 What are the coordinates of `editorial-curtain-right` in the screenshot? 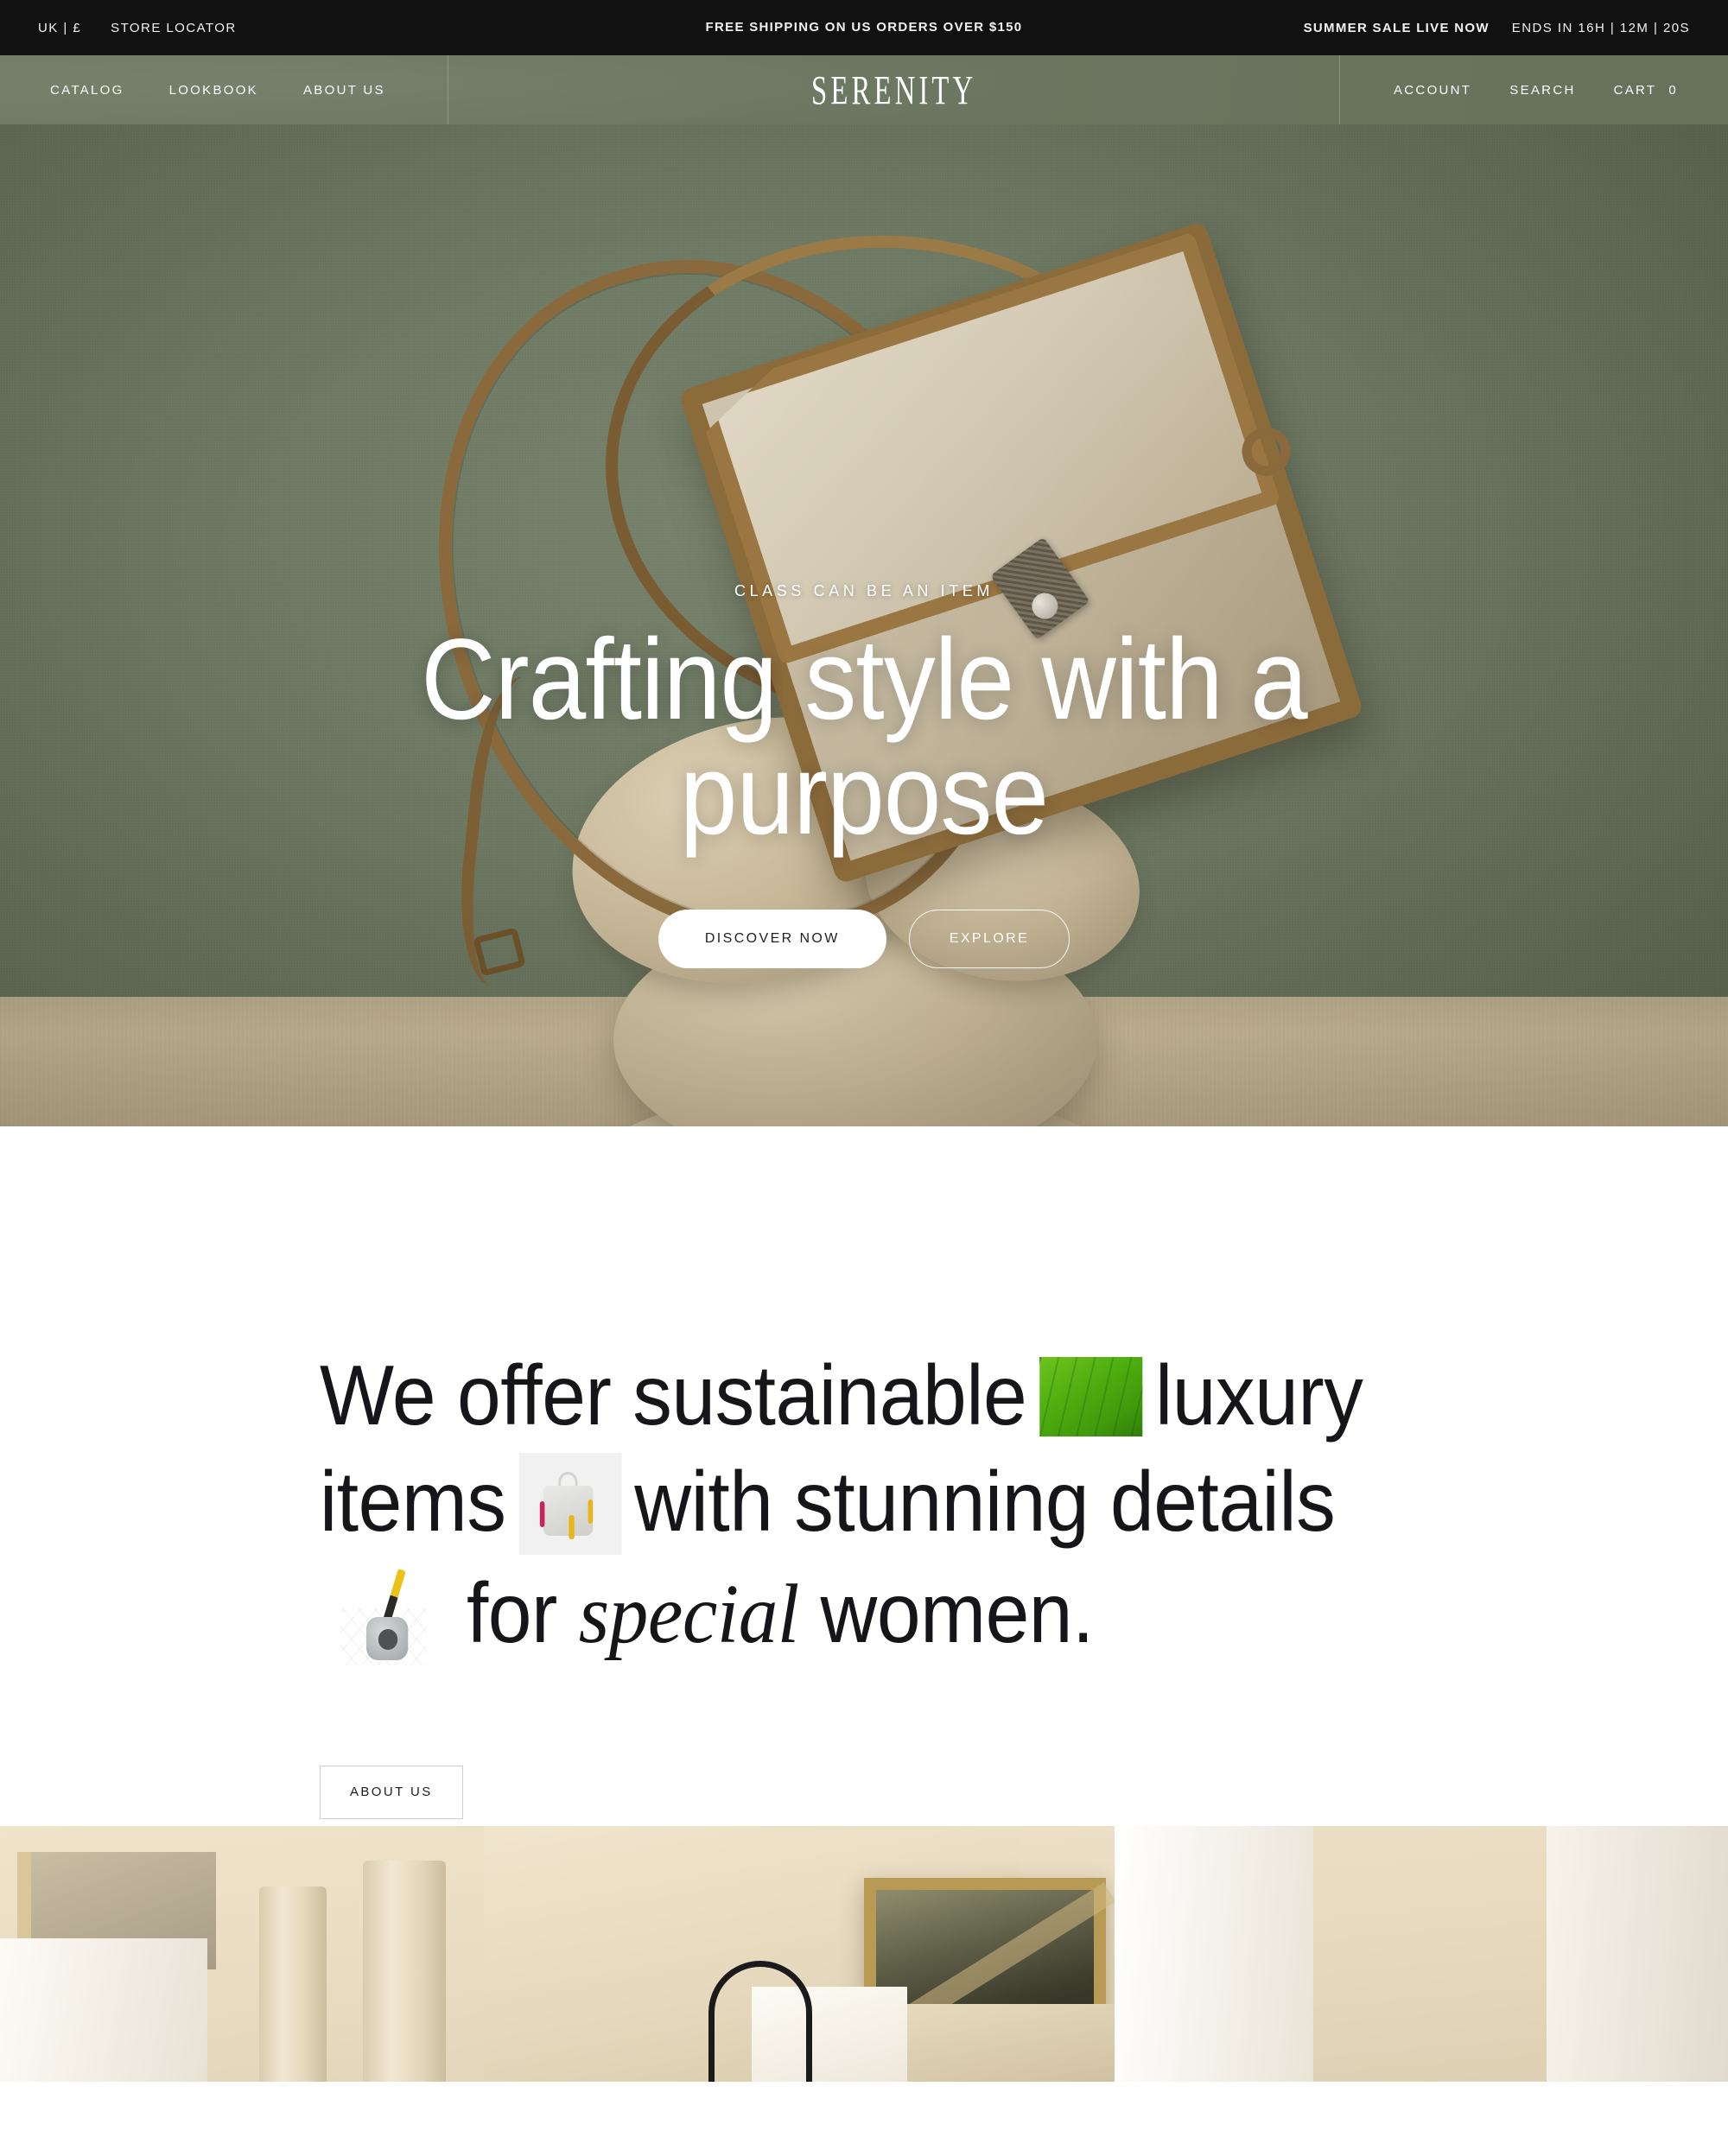 It's located at (1638, 1954).